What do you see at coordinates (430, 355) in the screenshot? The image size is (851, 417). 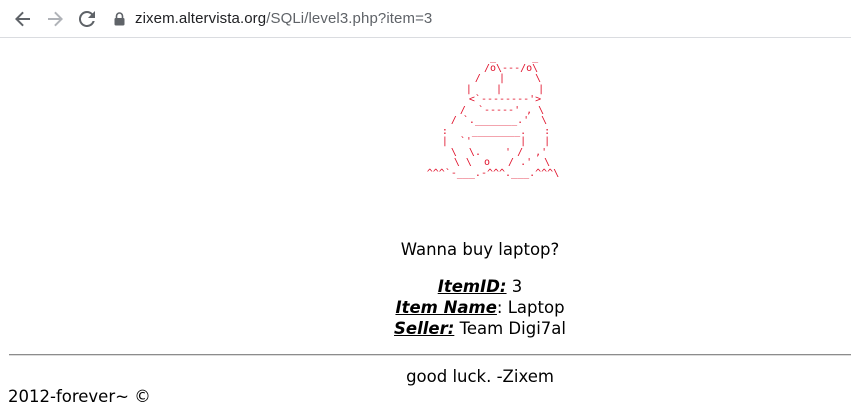 I see `horizontal-divider` at bounding box center [430, 355].